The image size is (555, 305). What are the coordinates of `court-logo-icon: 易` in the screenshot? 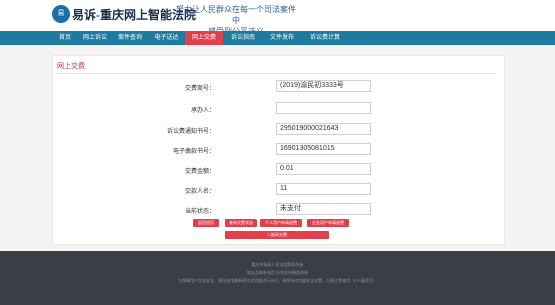 It's located at (61, 14).